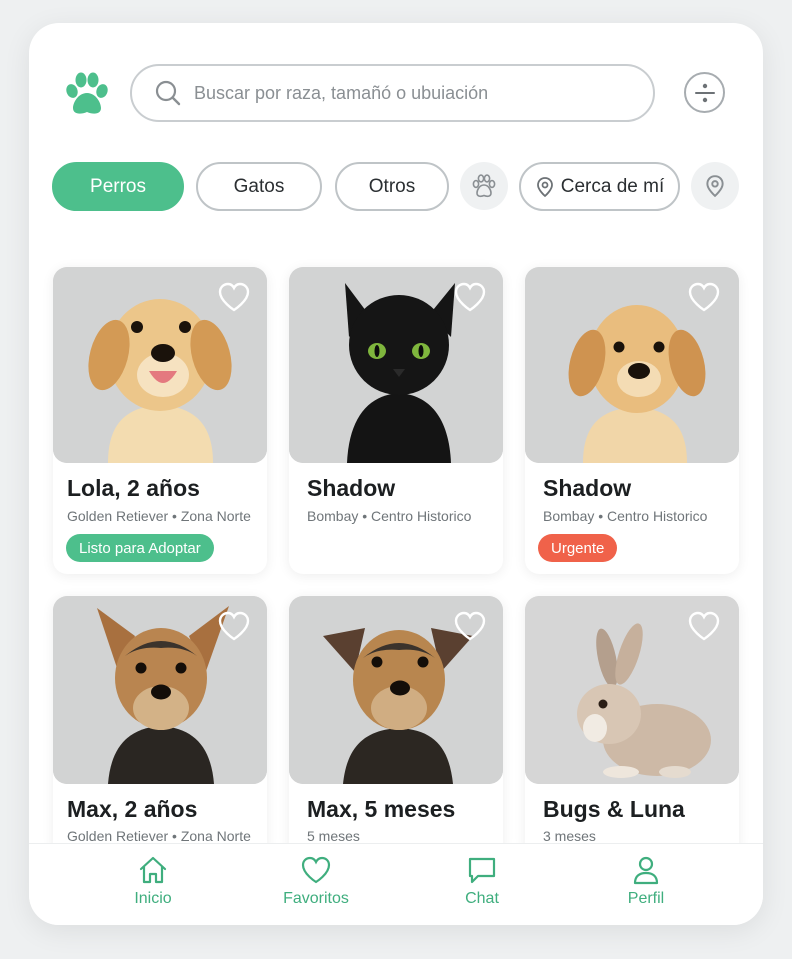 The width and height of the screenshot is (792, 959). I want to click on paw-icon, so click(484, 186).